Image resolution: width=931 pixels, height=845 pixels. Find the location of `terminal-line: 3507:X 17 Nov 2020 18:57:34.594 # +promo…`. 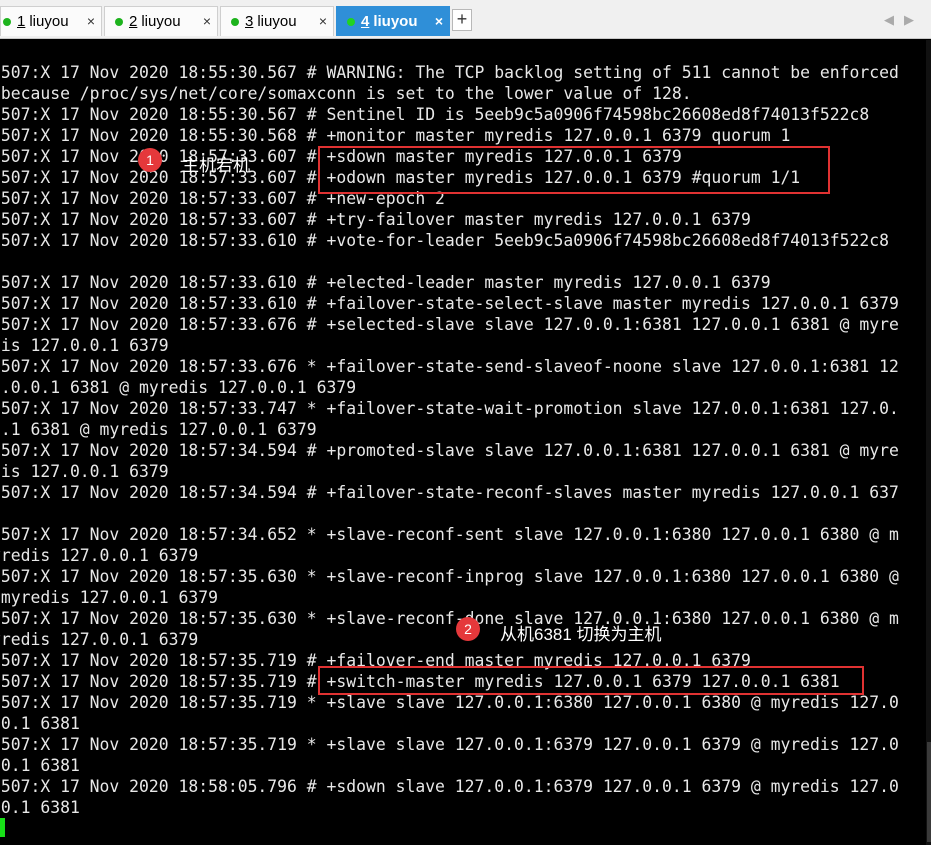

terminal-line: 3507:X 17 Nov 2020 18:57:34.594 # +promo… is located at coordinates (449, 450).